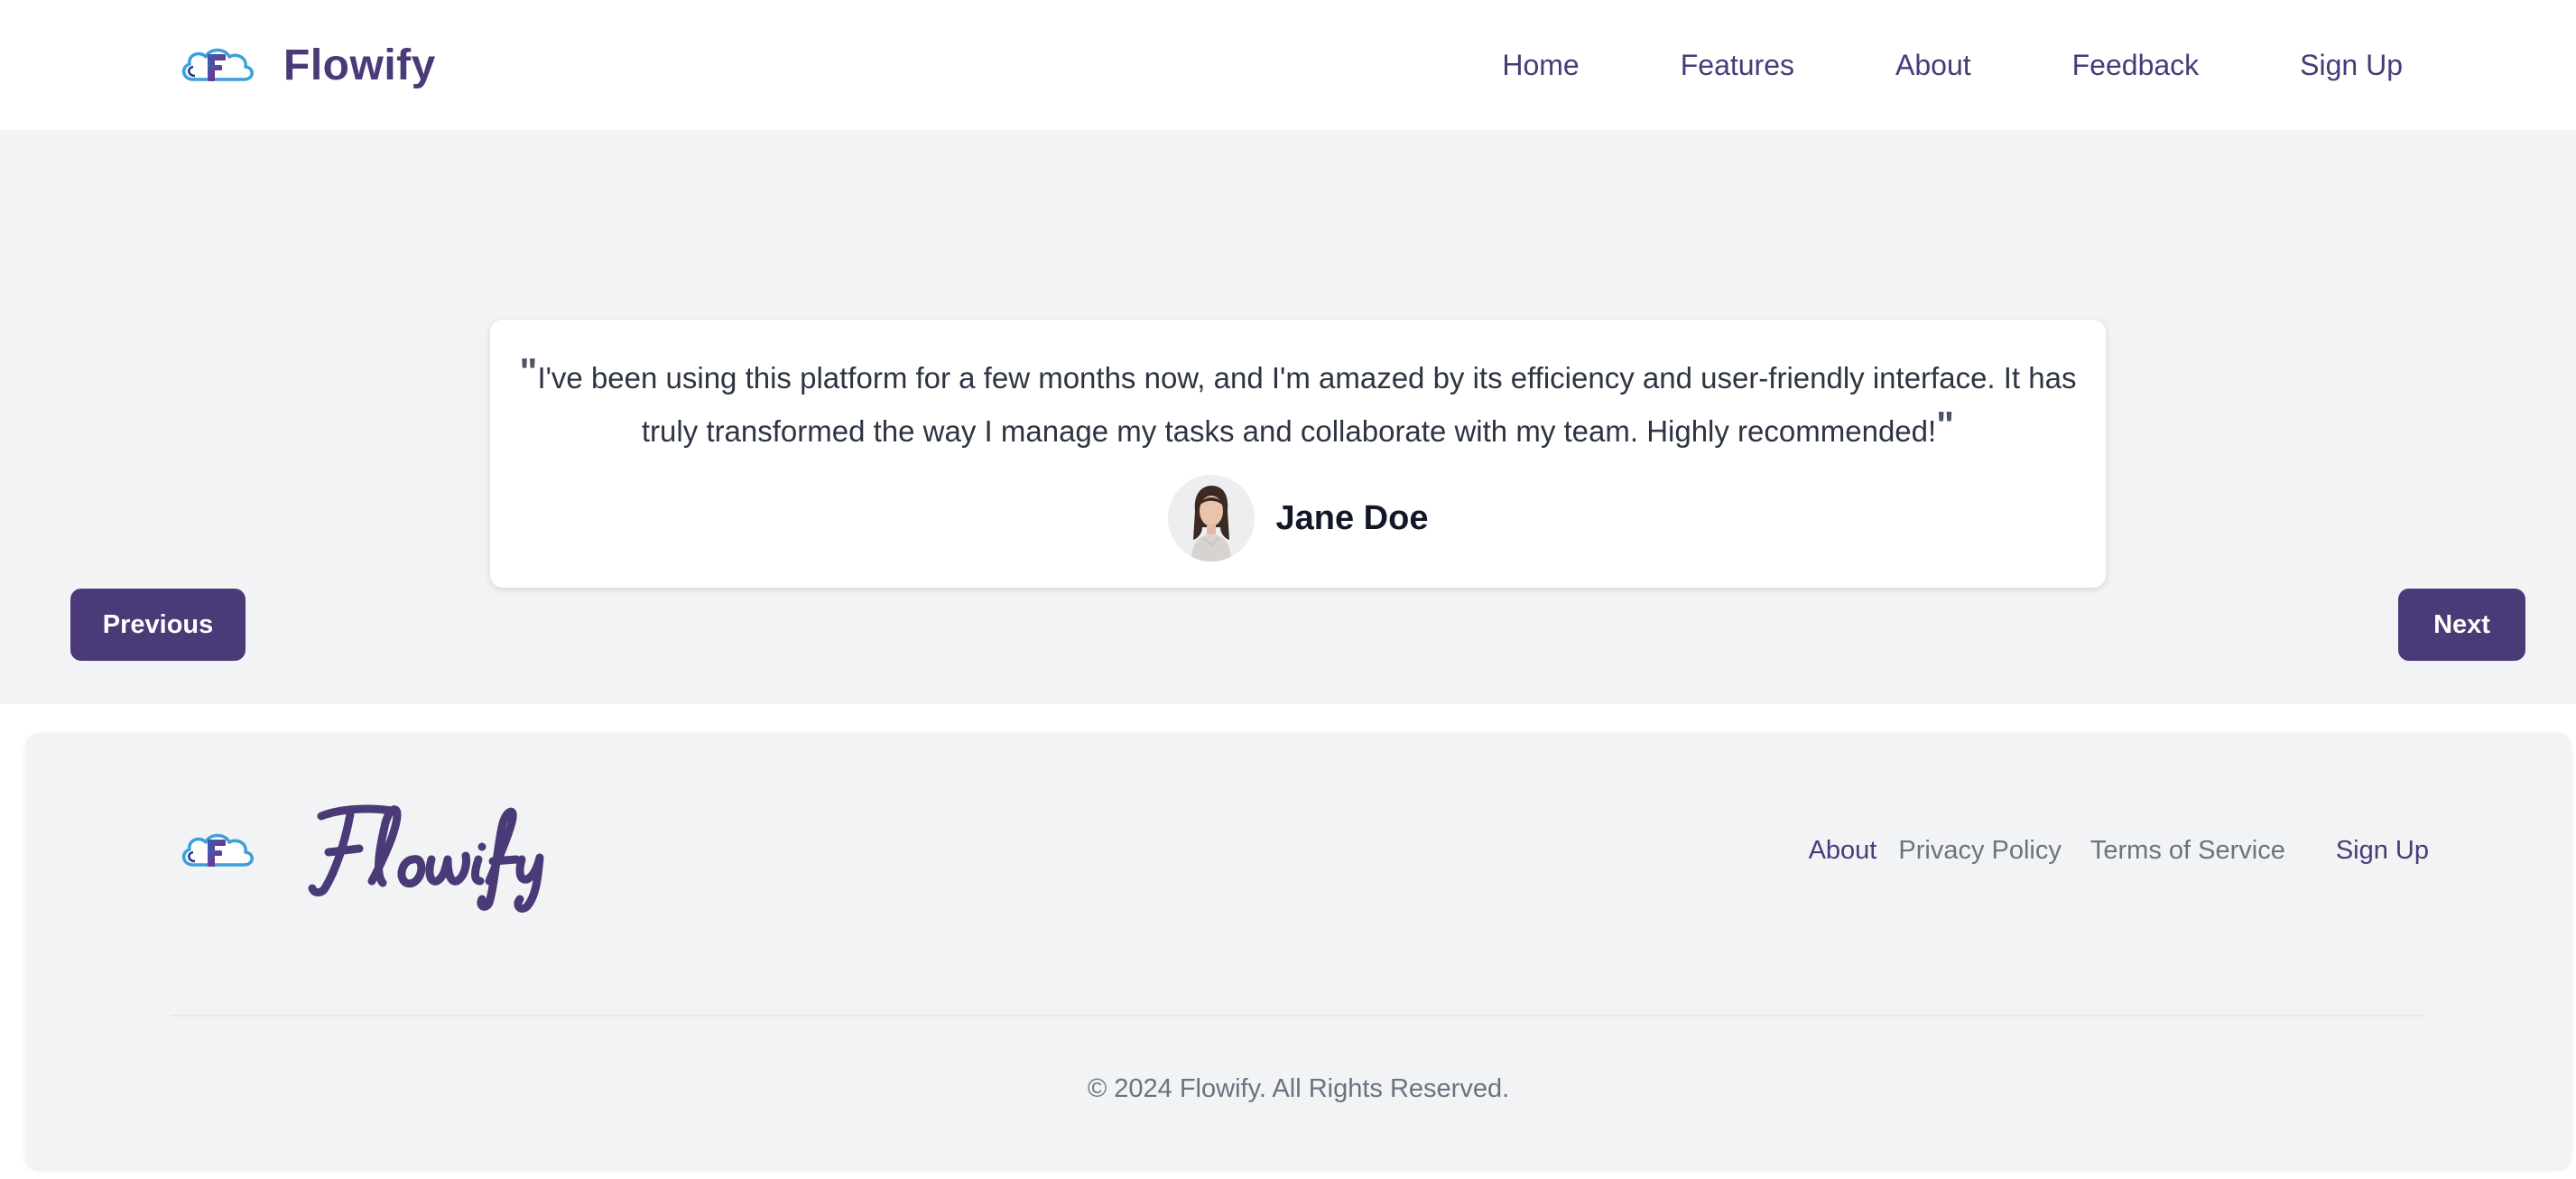 This screenshot has height=1179, width=2576. Describe the element at coordinates (1945, 425) in the screenshot. I see `close-quote-mark: "` at that location.